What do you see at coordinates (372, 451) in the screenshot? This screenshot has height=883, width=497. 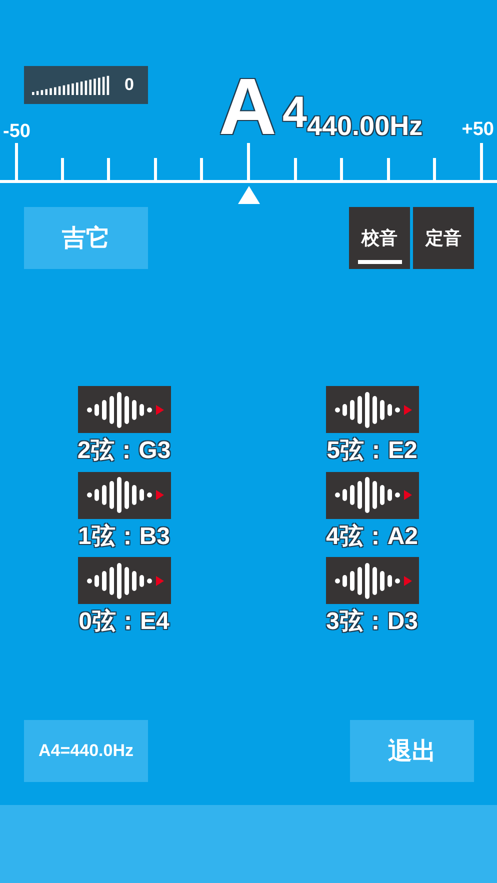 I see `string-label: 5弦：E2` at bounding box center [372, 451].